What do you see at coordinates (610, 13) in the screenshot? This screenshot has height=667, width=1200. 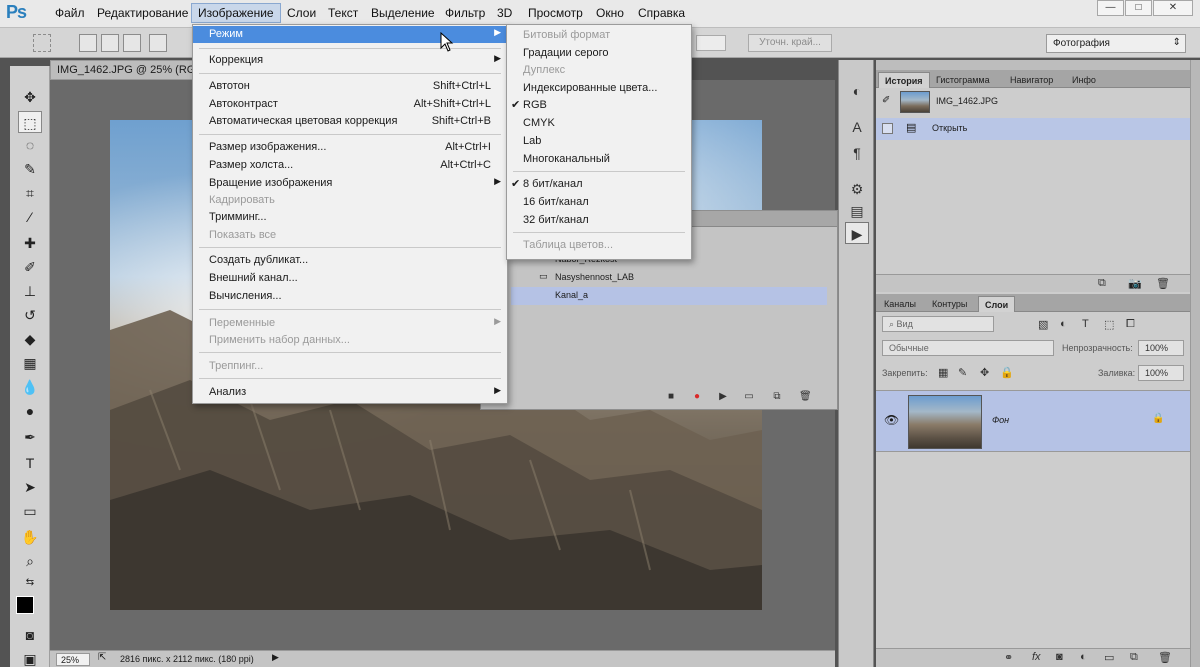 I see `menu-window: Окно` at bounding box center [610, 13].